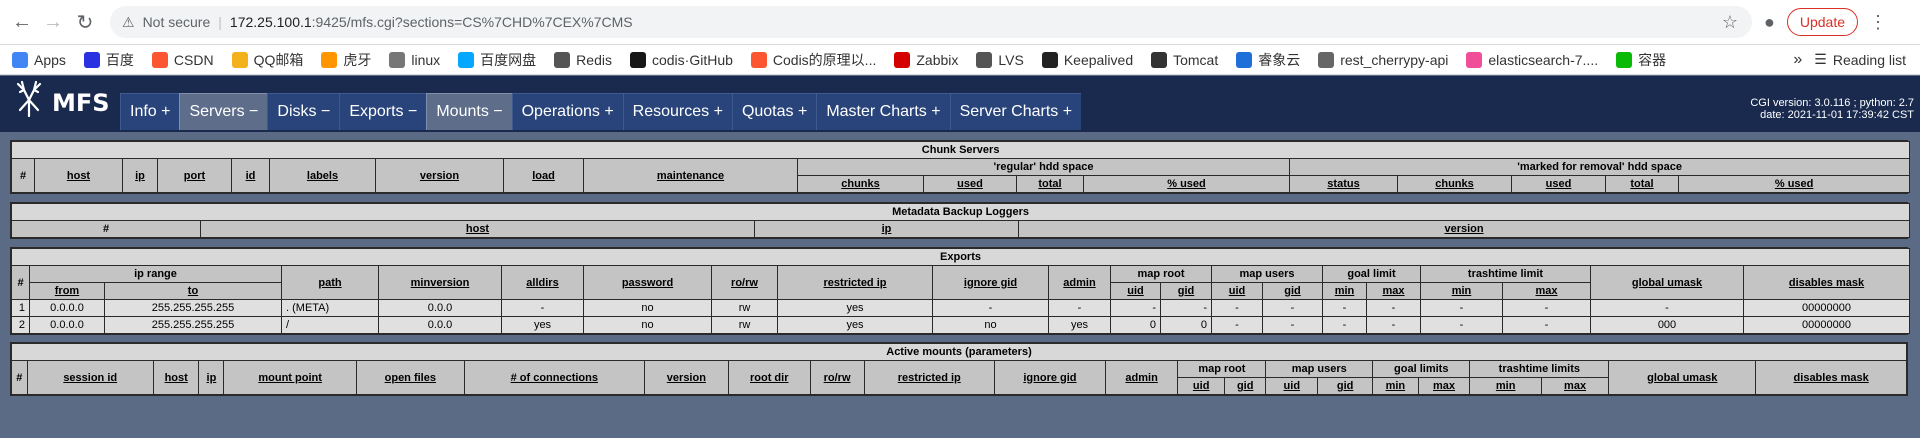  What do you see at coordinates (1237, 291) in the screenshot?
I see `col-map-users-uid: uid` at bounding box center [1237, 291].